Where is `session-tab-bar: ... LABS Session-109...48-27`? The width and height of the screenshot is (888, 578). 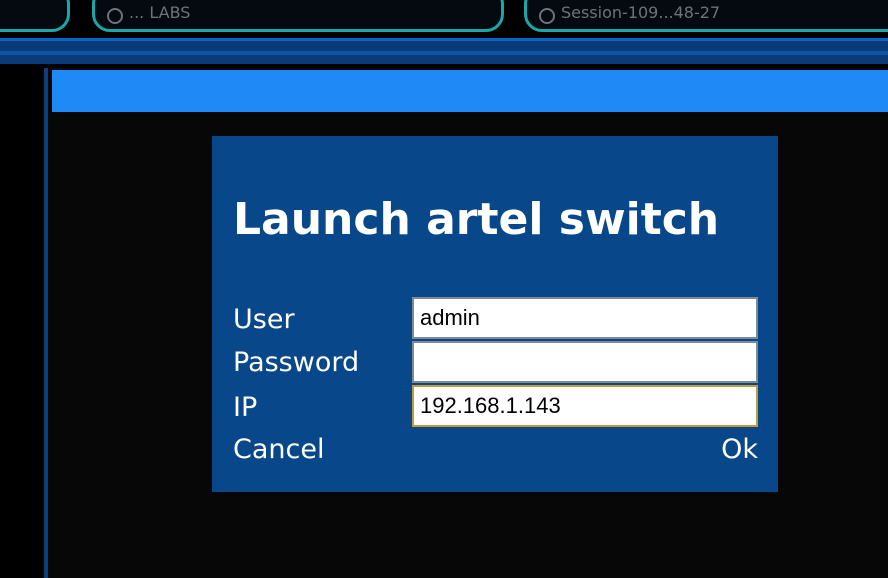
session-tab-bar: ... LABS Session-109...48-27 is located at coordinates (444, 18).